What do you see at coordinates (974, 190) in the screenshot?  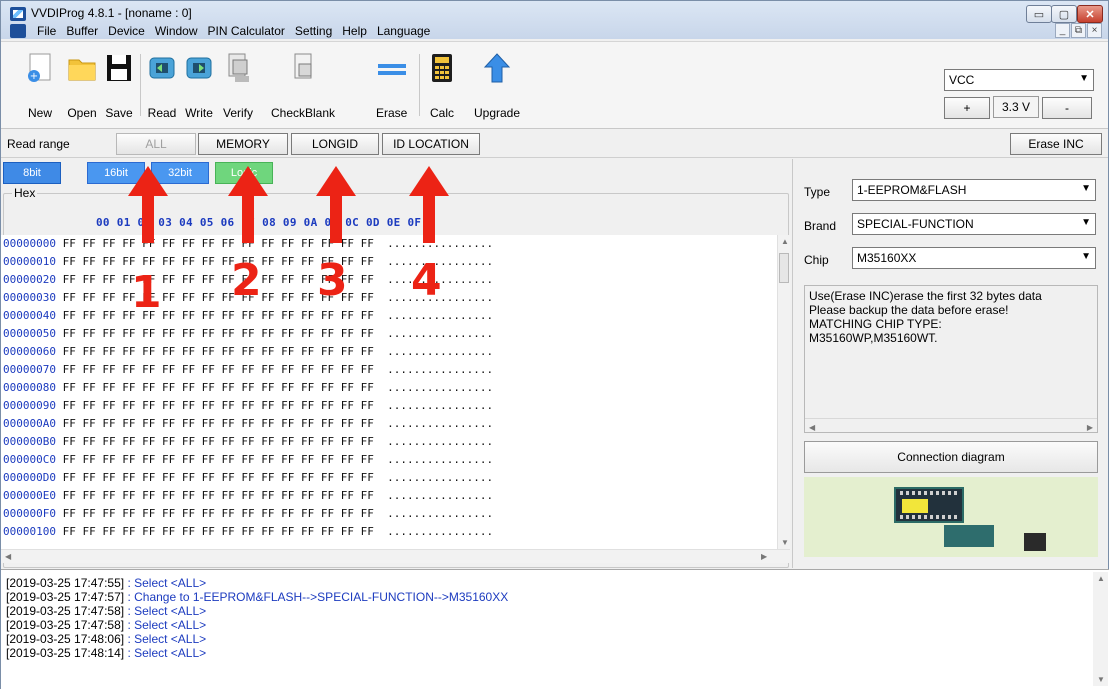 I see `type-select: 1-EEPROM&FLASH ▼` at bounding box center [974, 190].